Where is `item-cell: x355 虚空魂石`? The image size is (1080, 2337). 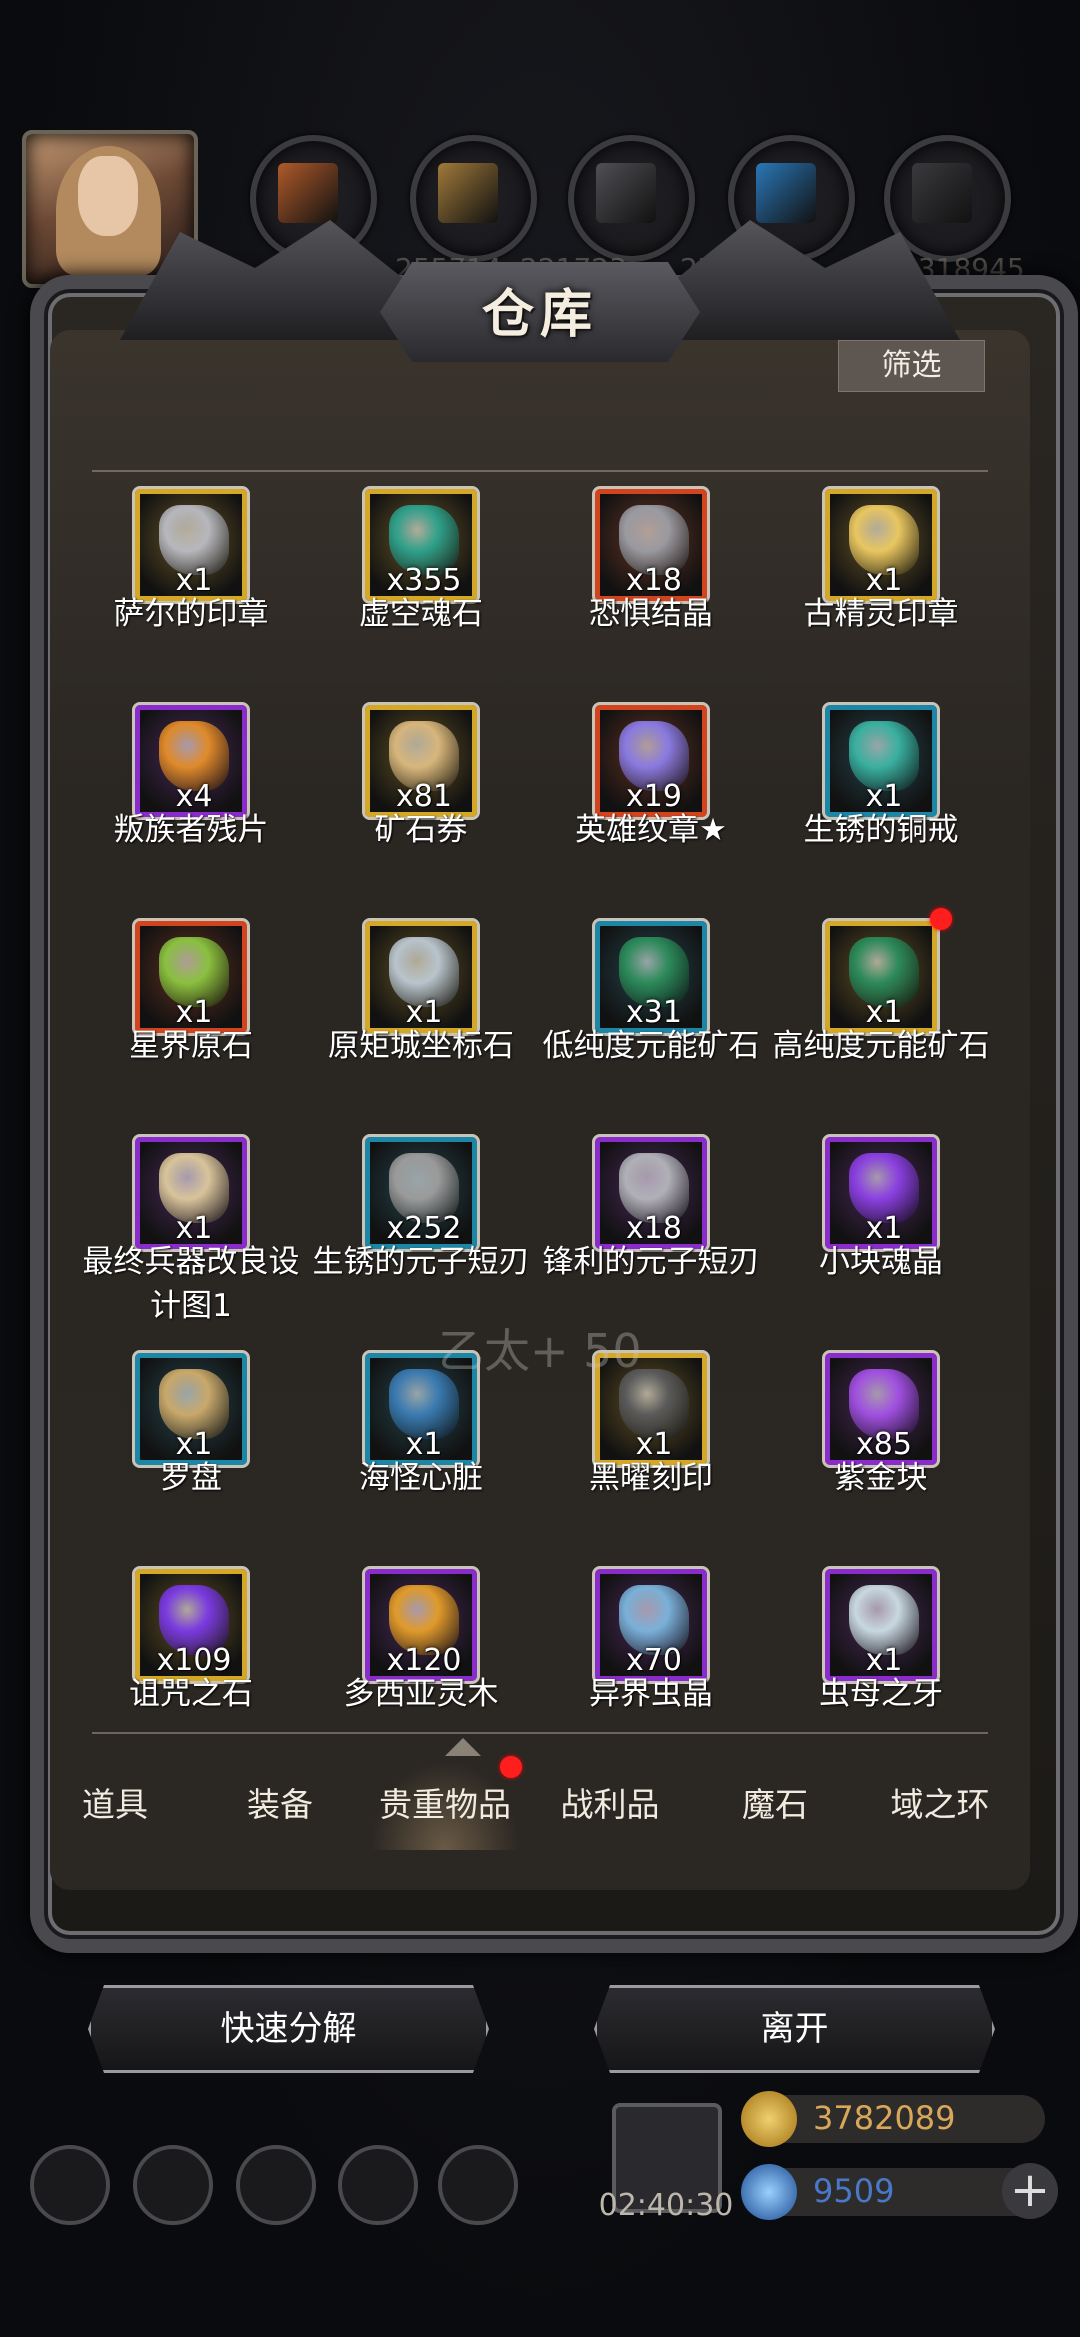
item-cell: x355 虚空魂石 is located at coordinates (437, 585).